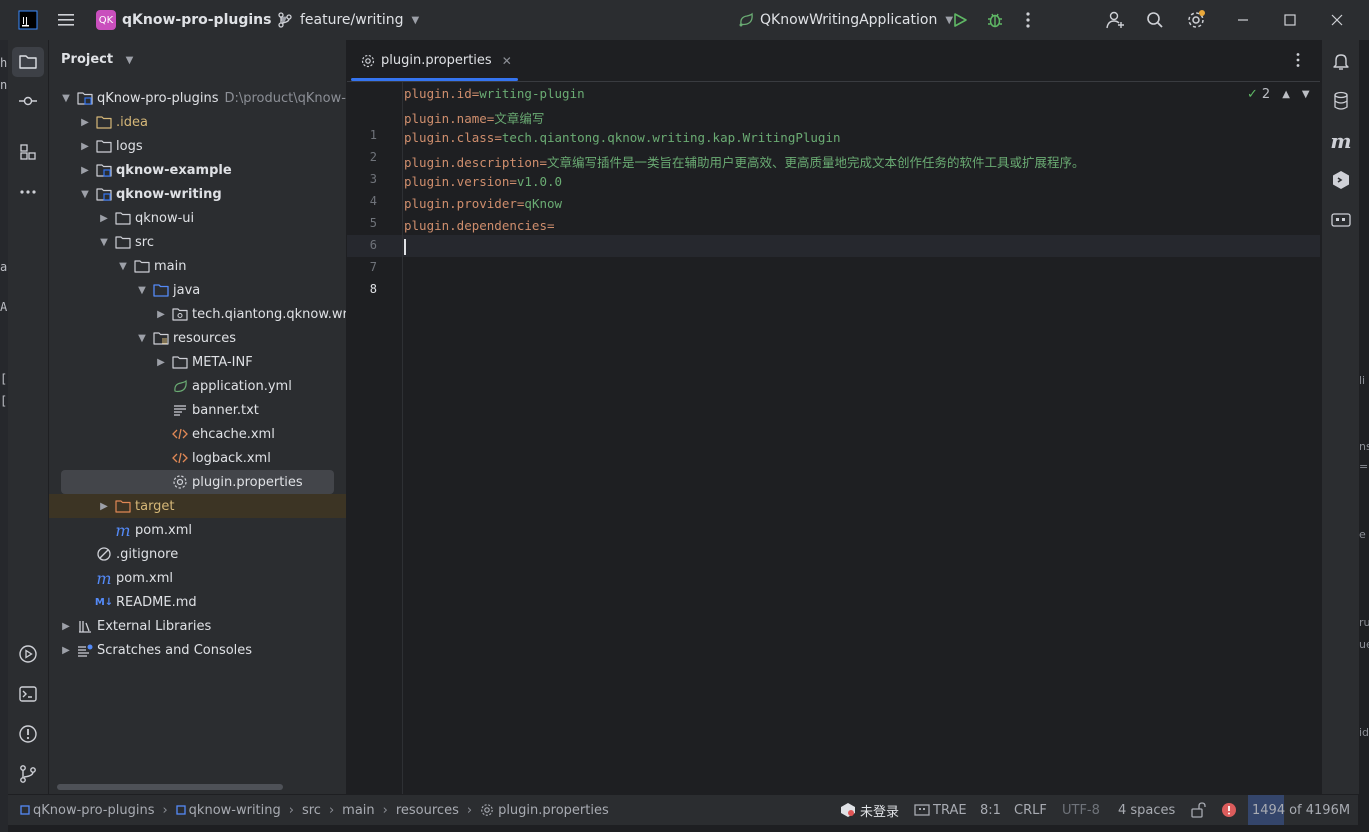 Image resolution: width=1369 pixels, height=832 pixels. Describe the element at coordinates (197, 458) in the screenshot. I see `tree-item: logback.xml` at that location.